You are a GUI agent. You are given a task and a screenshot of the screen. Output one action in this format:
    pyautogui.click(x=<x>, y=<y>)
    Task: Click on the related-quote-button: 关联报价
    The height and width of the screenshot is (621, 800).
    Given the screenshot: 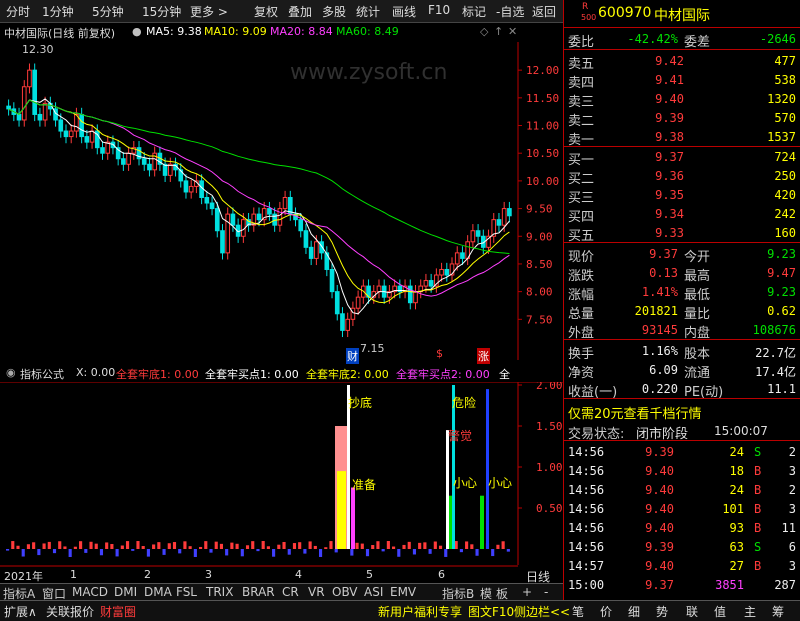 What is the action you would take?
    pyautogui.click(x=70, y=611)
    